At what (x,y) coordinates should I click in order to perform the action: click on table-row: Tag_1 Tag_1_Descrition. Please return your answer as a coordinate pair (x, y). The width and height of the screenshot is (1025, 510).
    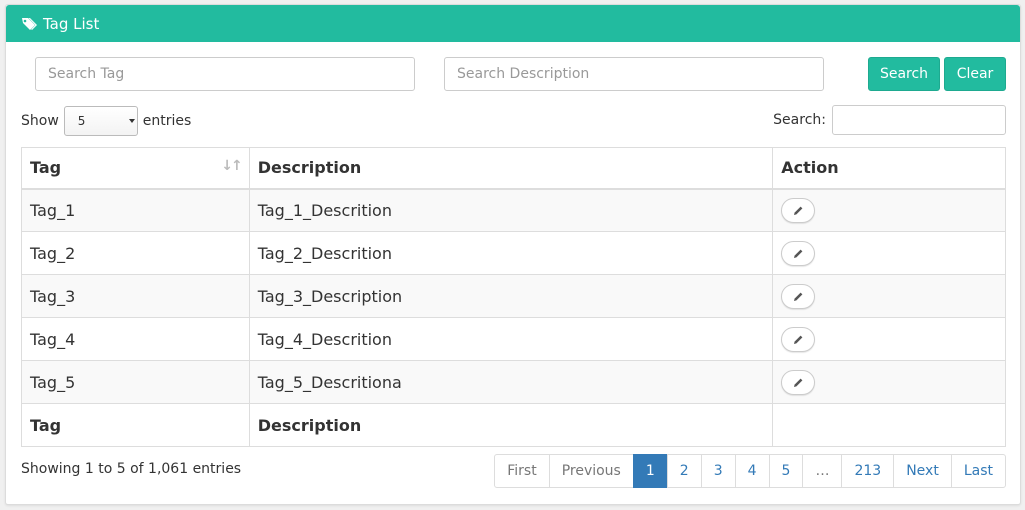
    Looking at the image, I should click on (513, 210).